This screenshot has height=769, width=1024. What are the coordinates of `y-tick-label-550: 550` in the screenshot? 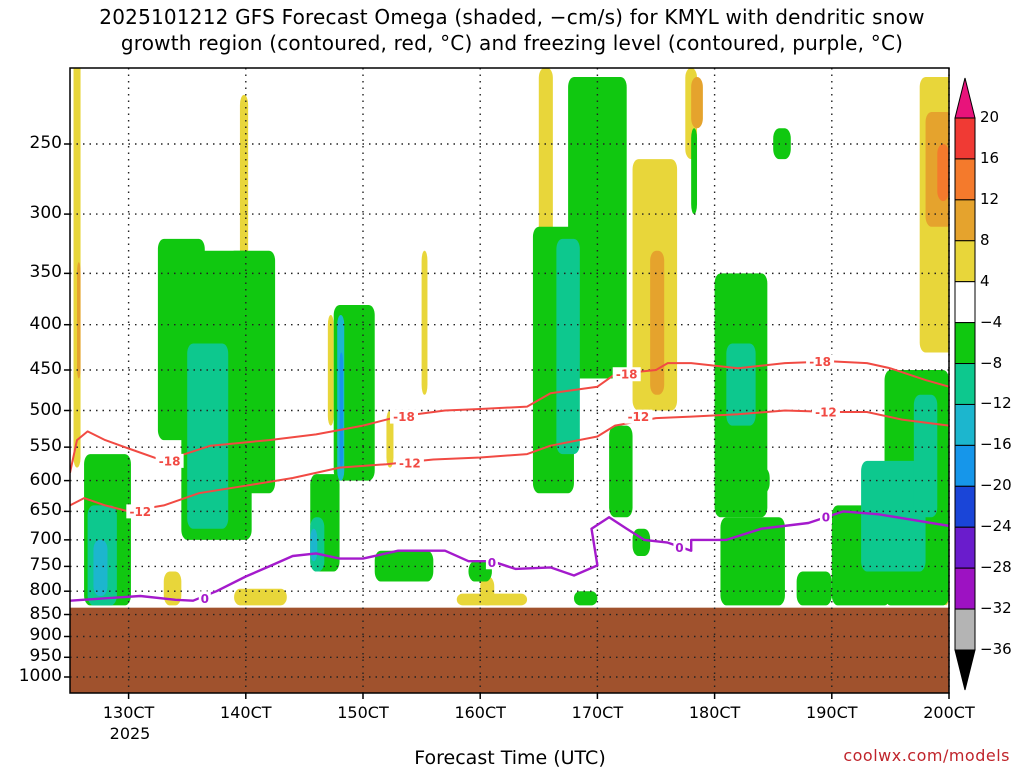 It's located at (45, 446).